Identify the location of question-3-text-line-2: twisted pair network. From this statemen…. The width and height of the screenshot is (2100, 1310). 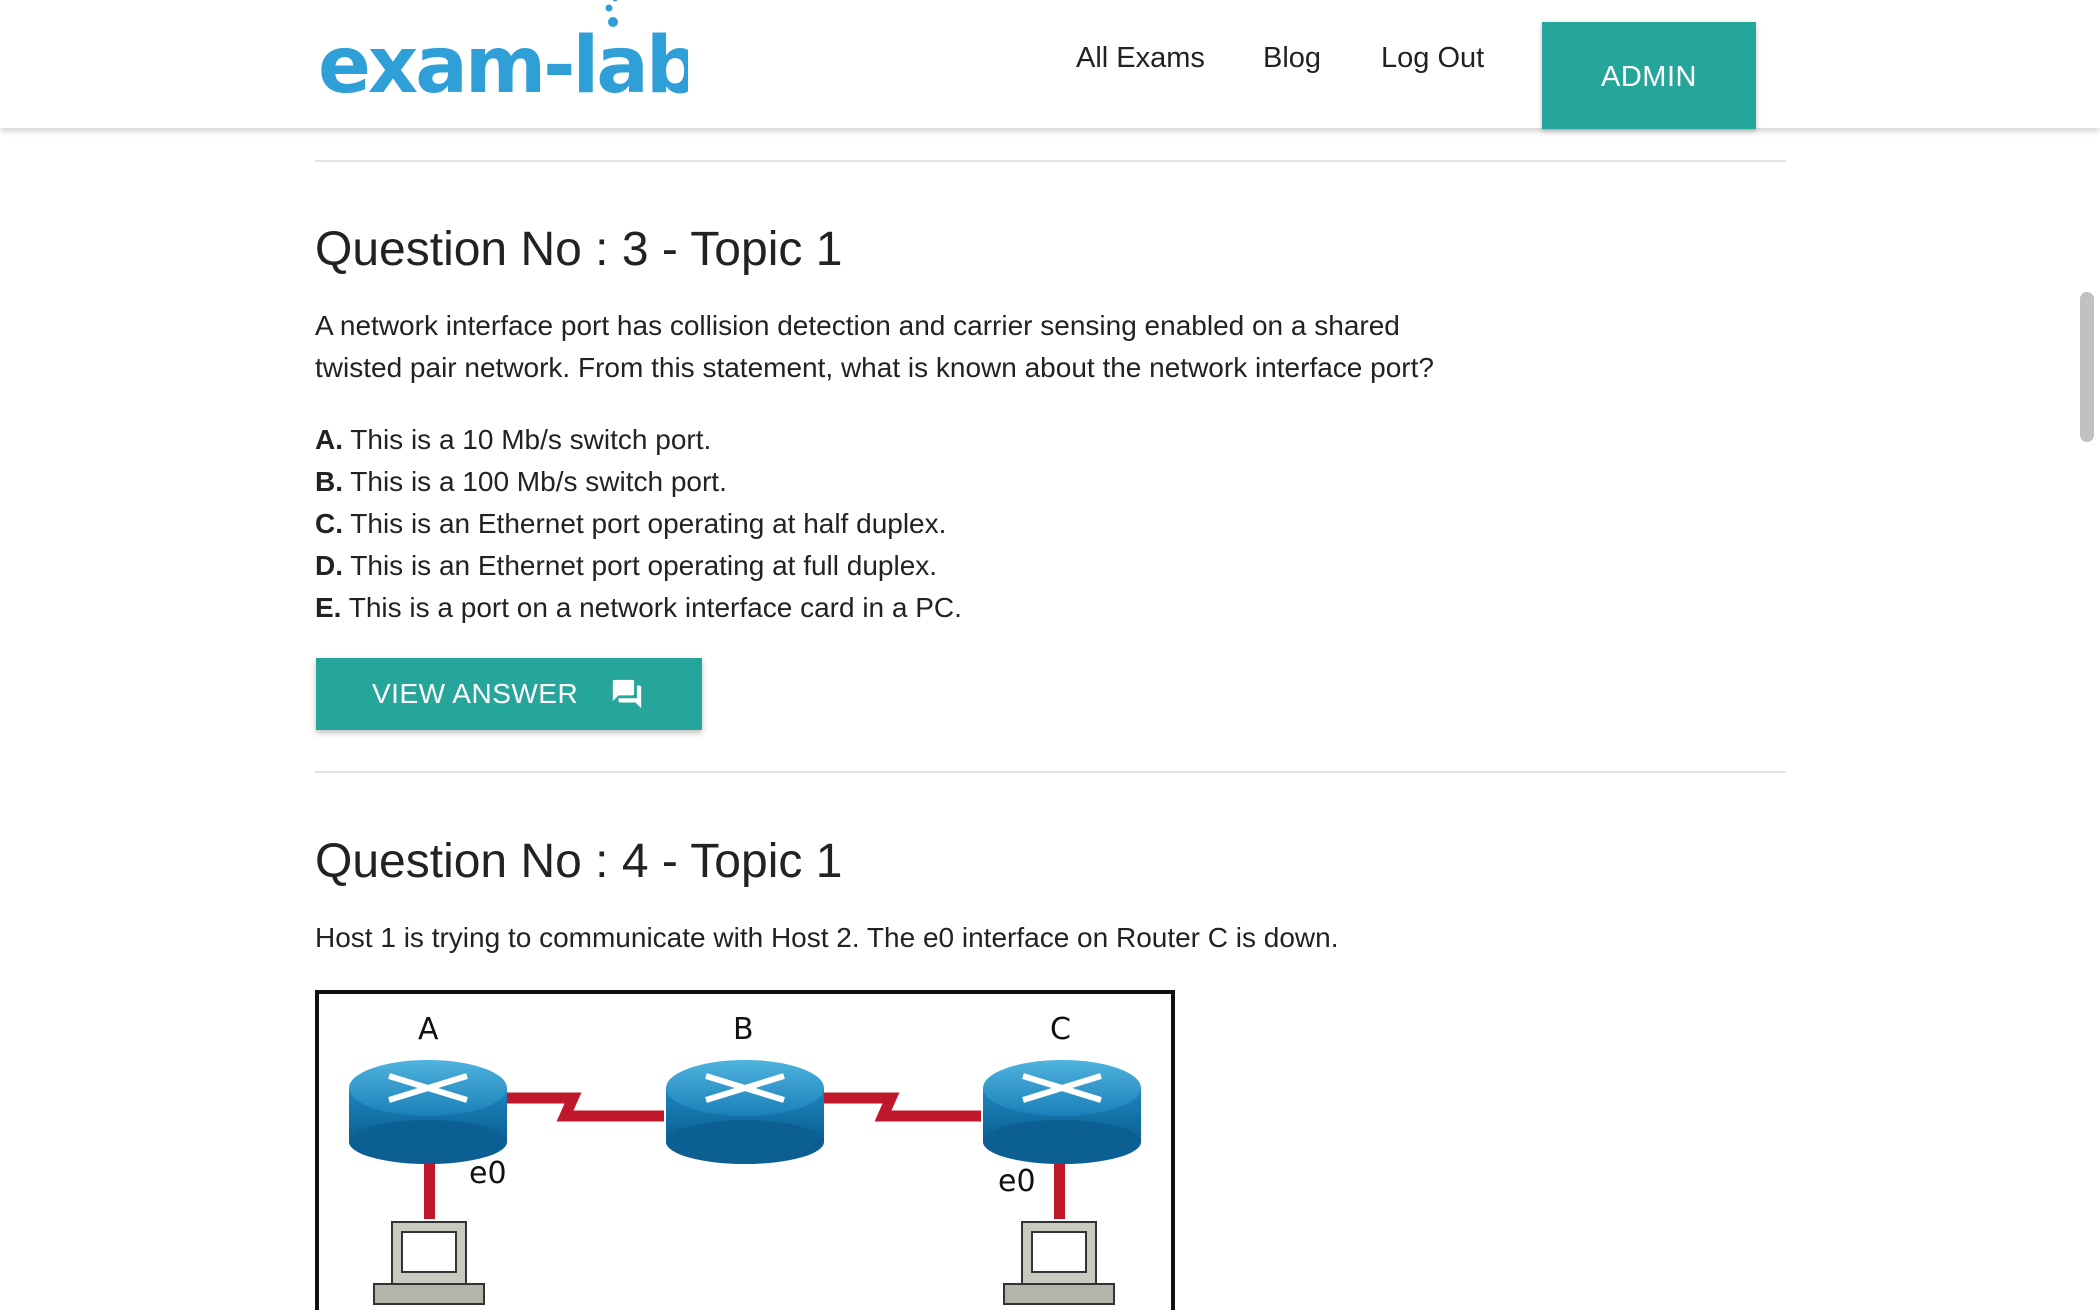
(874, 367).